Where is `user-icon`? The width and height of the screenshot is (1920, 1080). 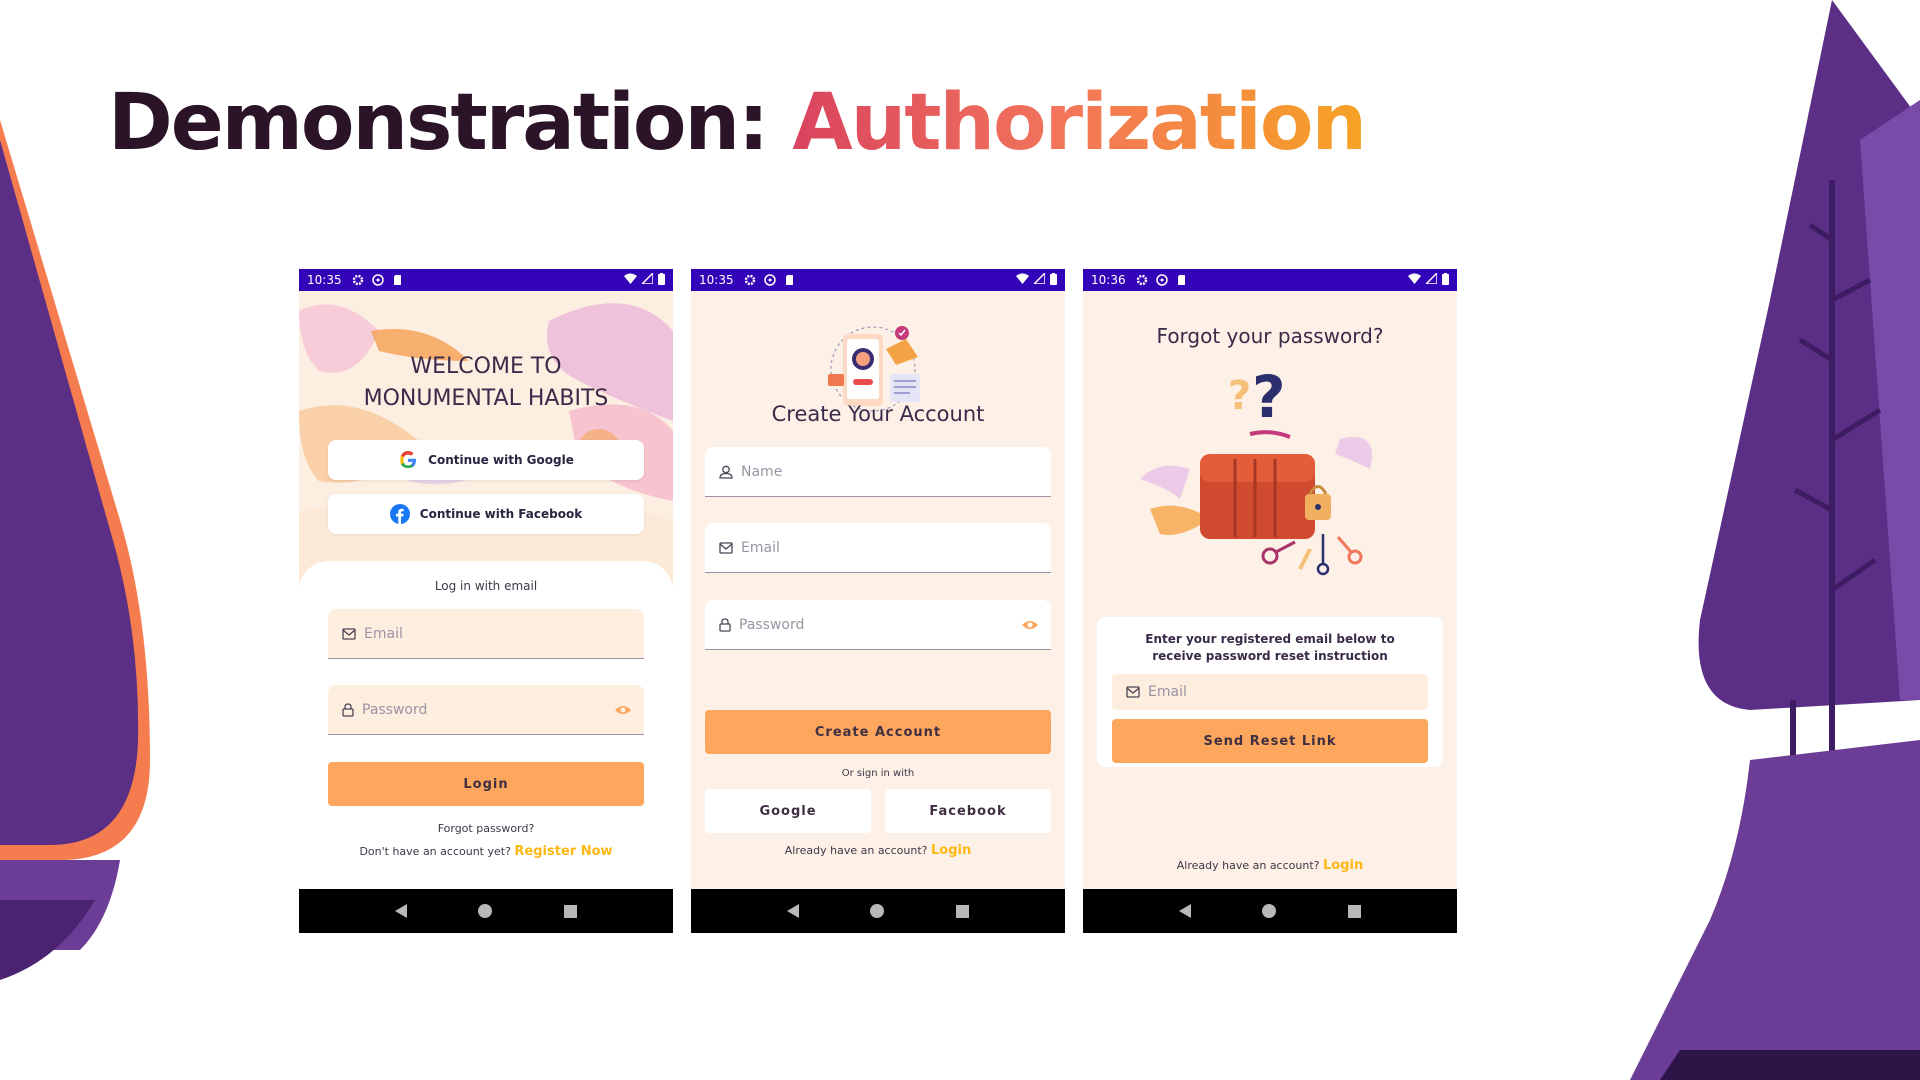 user-icon is located at coordinates (726, 472).